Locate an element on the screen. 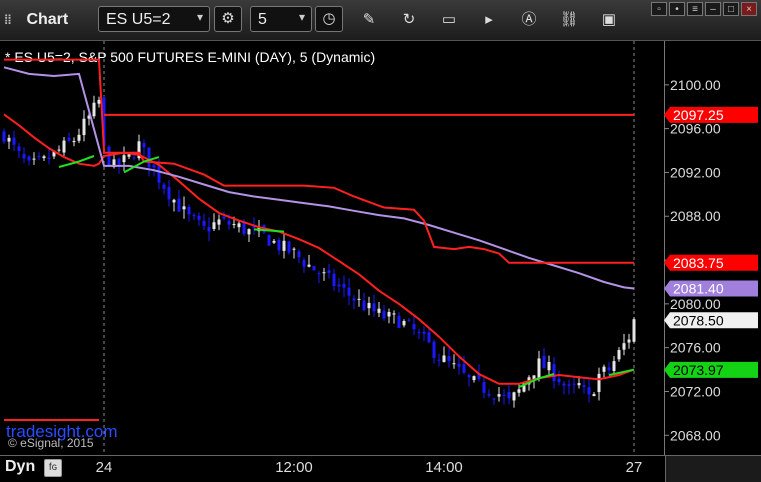  alert-icon: Ⓐ is located at coordinates (529, 20).